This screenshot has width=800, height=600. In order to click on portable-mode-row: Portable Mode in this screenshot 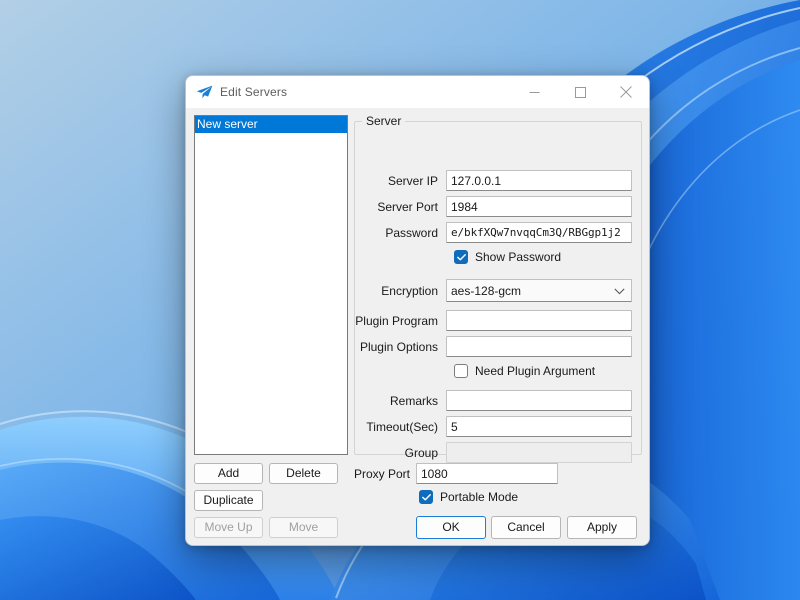, I will do `click(468, 497)`.